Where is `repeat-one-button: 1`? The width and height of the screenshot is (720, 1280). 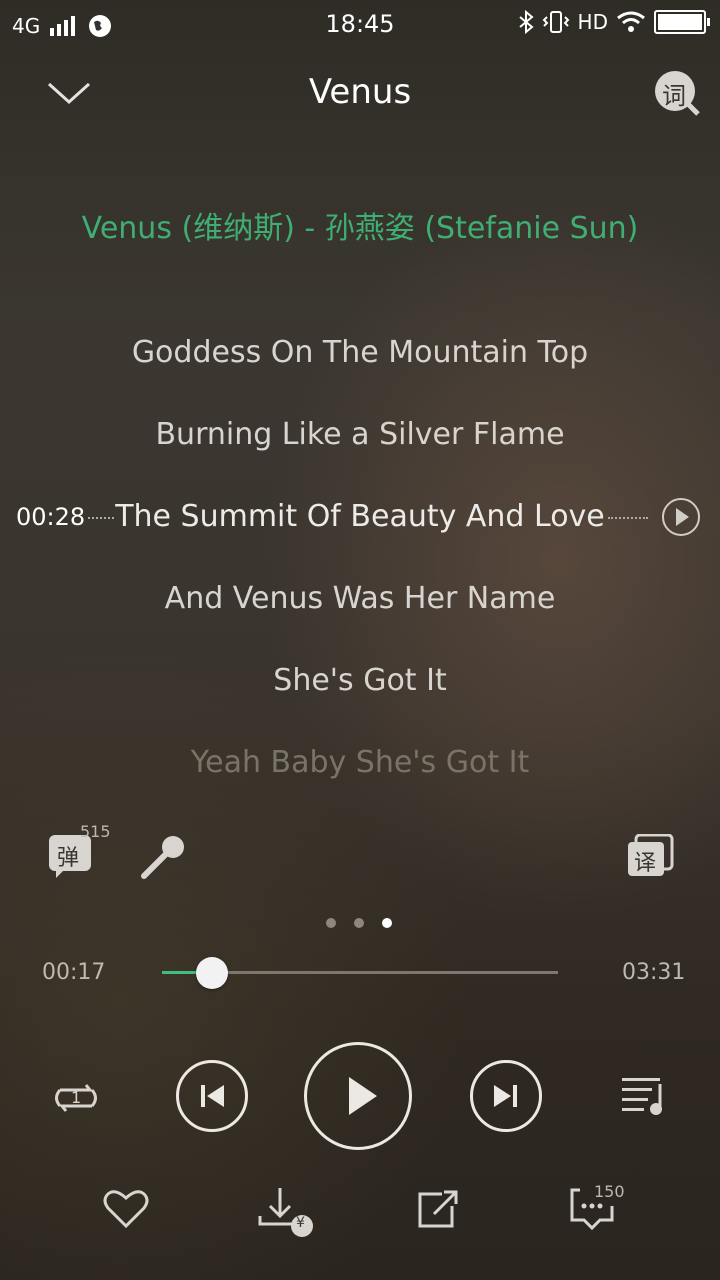
repeat-one-button: 1 is located at coordinates (76, 1098).